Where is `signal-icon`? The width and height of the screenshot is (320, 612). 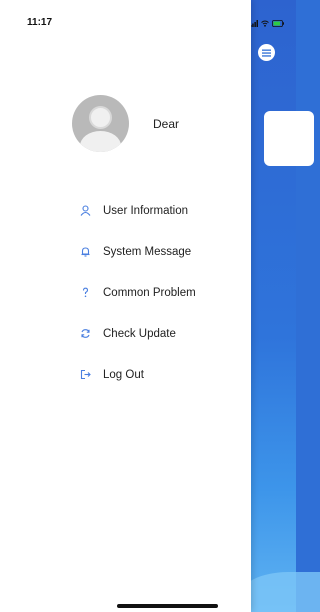
signal-icon is located at coordinates (254, 23).